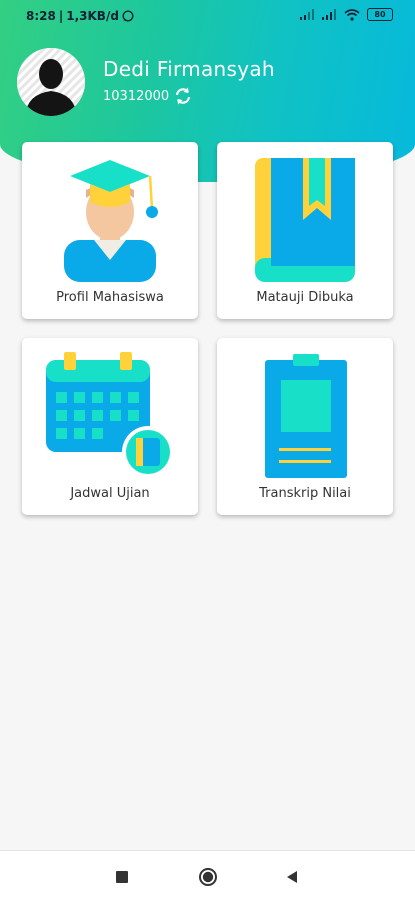 The width and height of the screenshot is (415, 901). I want to click on home-icon, so click(208, 877).